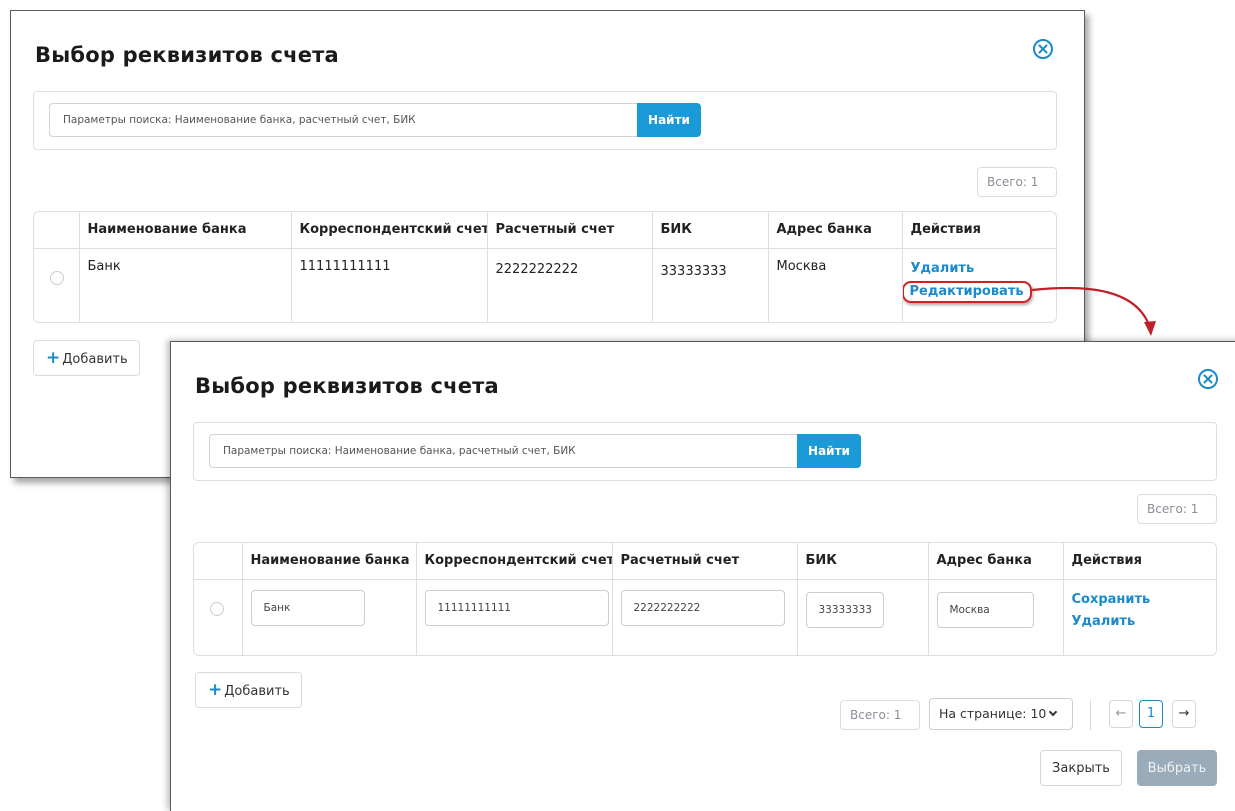  Describe the element at coordinates (1053, 712) in the screenshot. I see `chevron-down-icon` at that location.